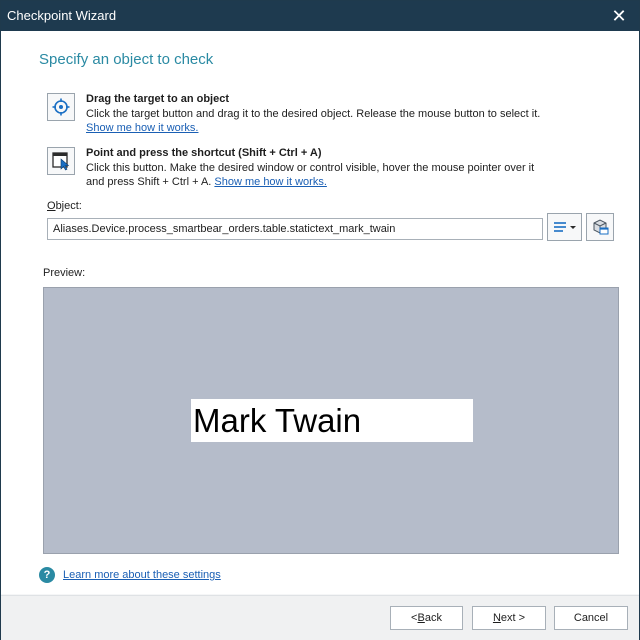 Image resolution: width=640 pixels, height=640 pixels. Describe the element at coordinates (320, 617) in the screenshot. I see `footer-bar: < Back Next > Cancel` at that location.